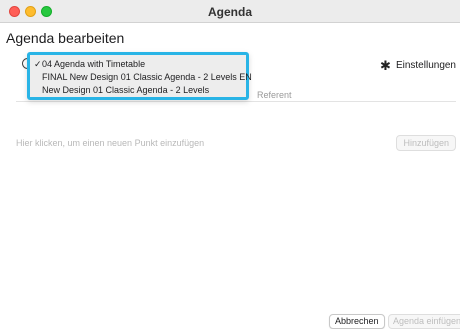  What do you see at coordinates (126, 90) in the screenshot?
I see `agenda-option-label: New Design 01 Classic Agenda - 2 Levels` at bounding box center [126, 90].